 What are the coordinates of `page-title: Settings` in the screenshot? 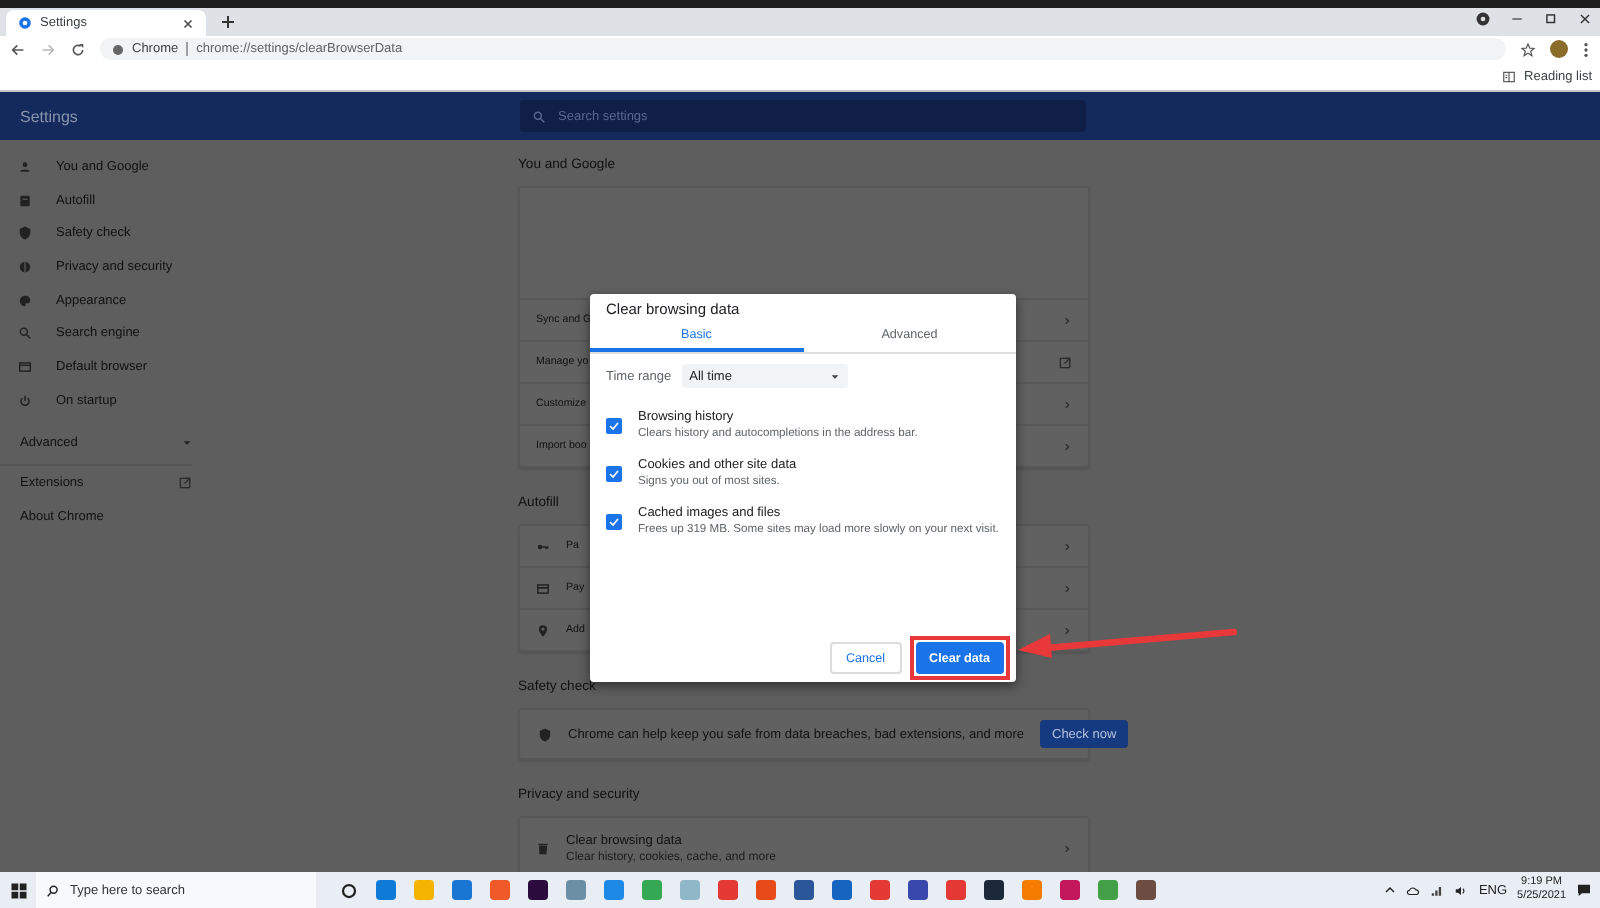 It's located at (49, 116).